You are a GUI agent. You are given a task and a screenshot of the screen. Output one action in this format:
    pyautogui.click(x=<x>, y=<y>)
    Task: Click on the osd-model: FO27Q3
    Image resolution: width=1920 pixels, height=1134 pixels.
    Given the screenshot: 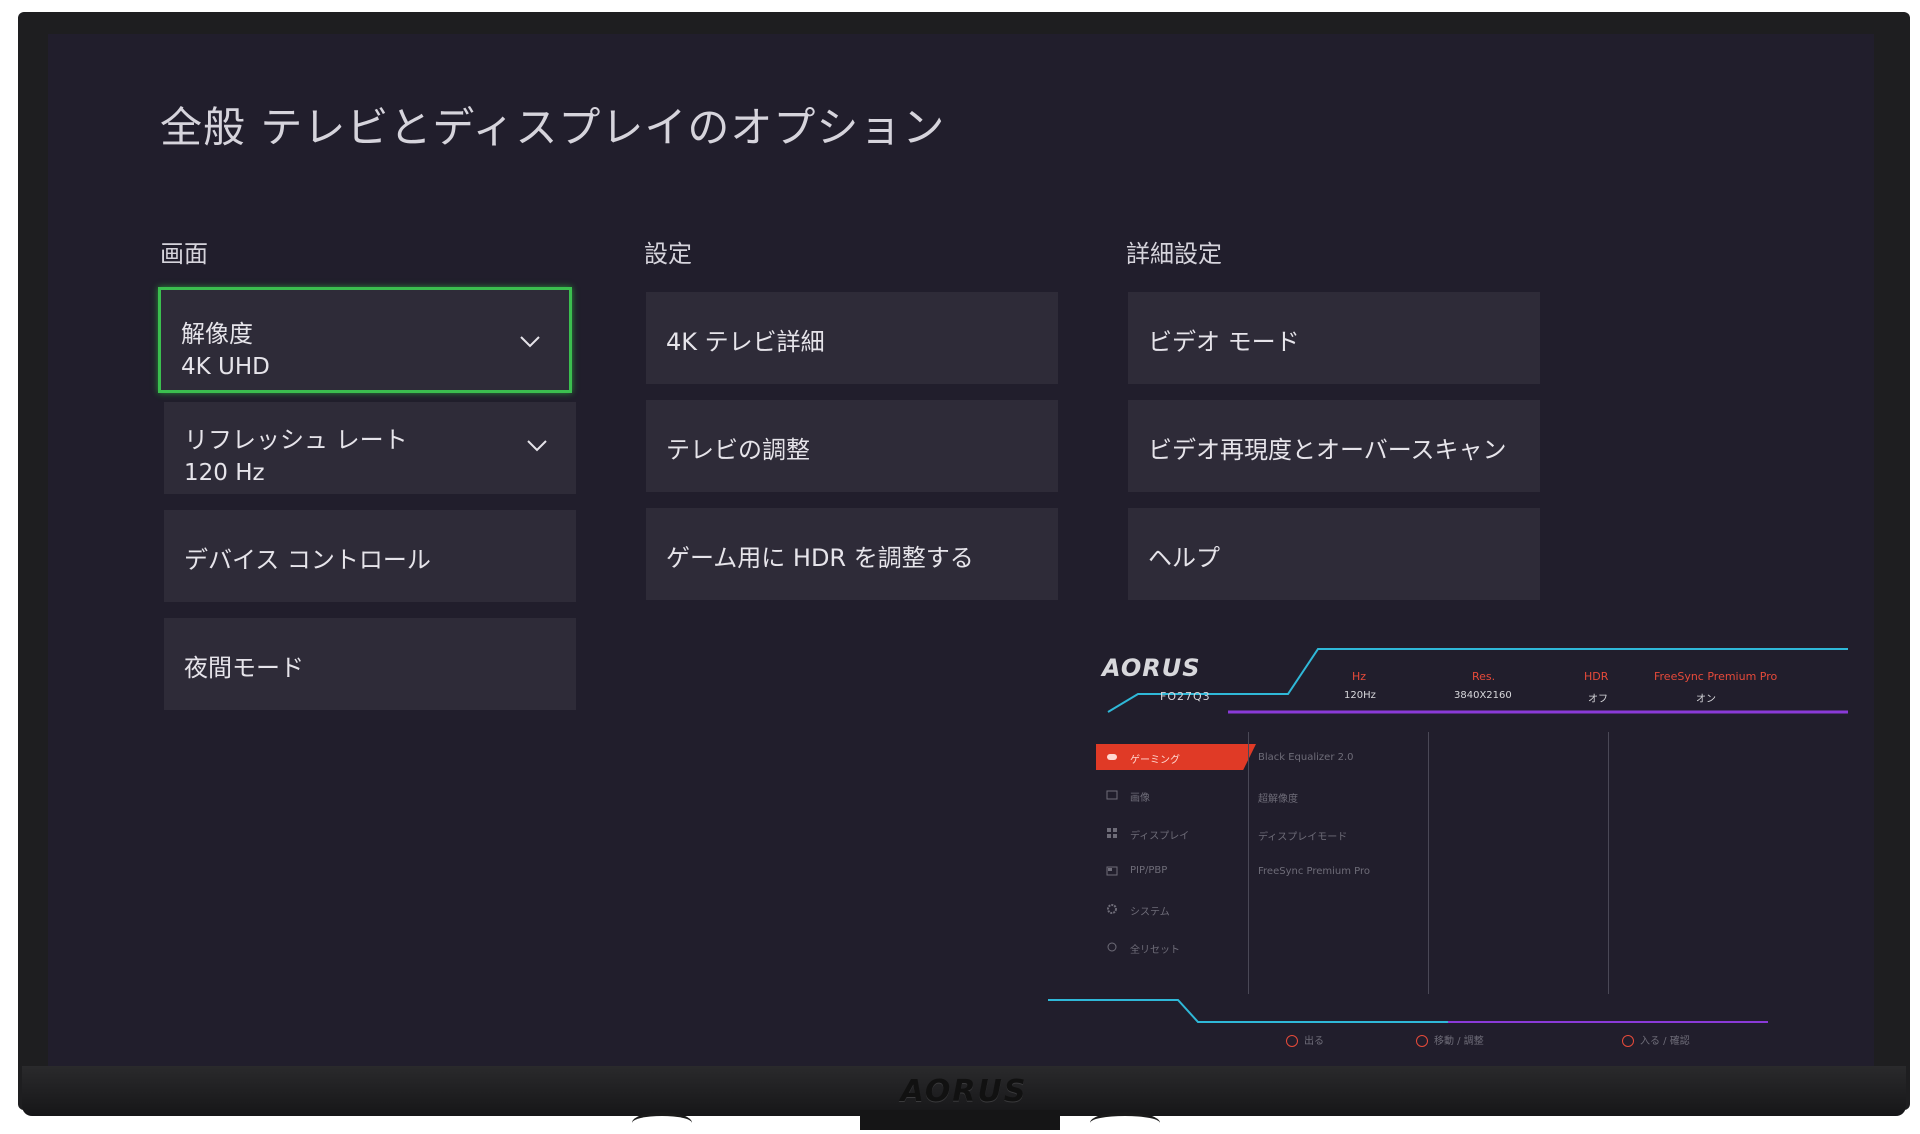 What is the action you would take?
    pyautogui.click(x=1185, y=696)
    